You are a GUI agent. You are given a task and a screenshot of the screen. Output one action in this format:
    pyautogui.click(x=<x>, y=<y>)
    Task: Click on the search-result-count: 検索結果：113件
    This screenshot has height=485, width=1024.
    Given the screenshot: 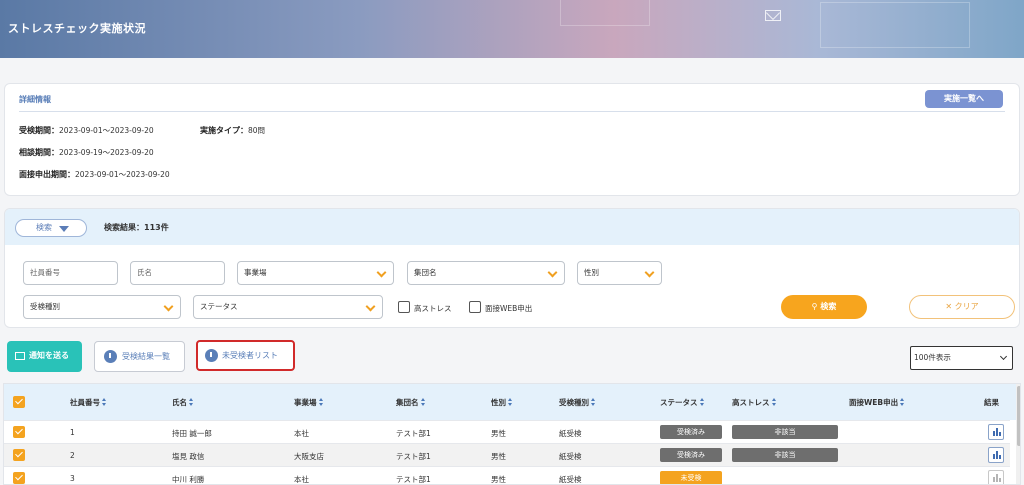 What is the action you would take?
    pyautogui.click(x=136, y=227)
    